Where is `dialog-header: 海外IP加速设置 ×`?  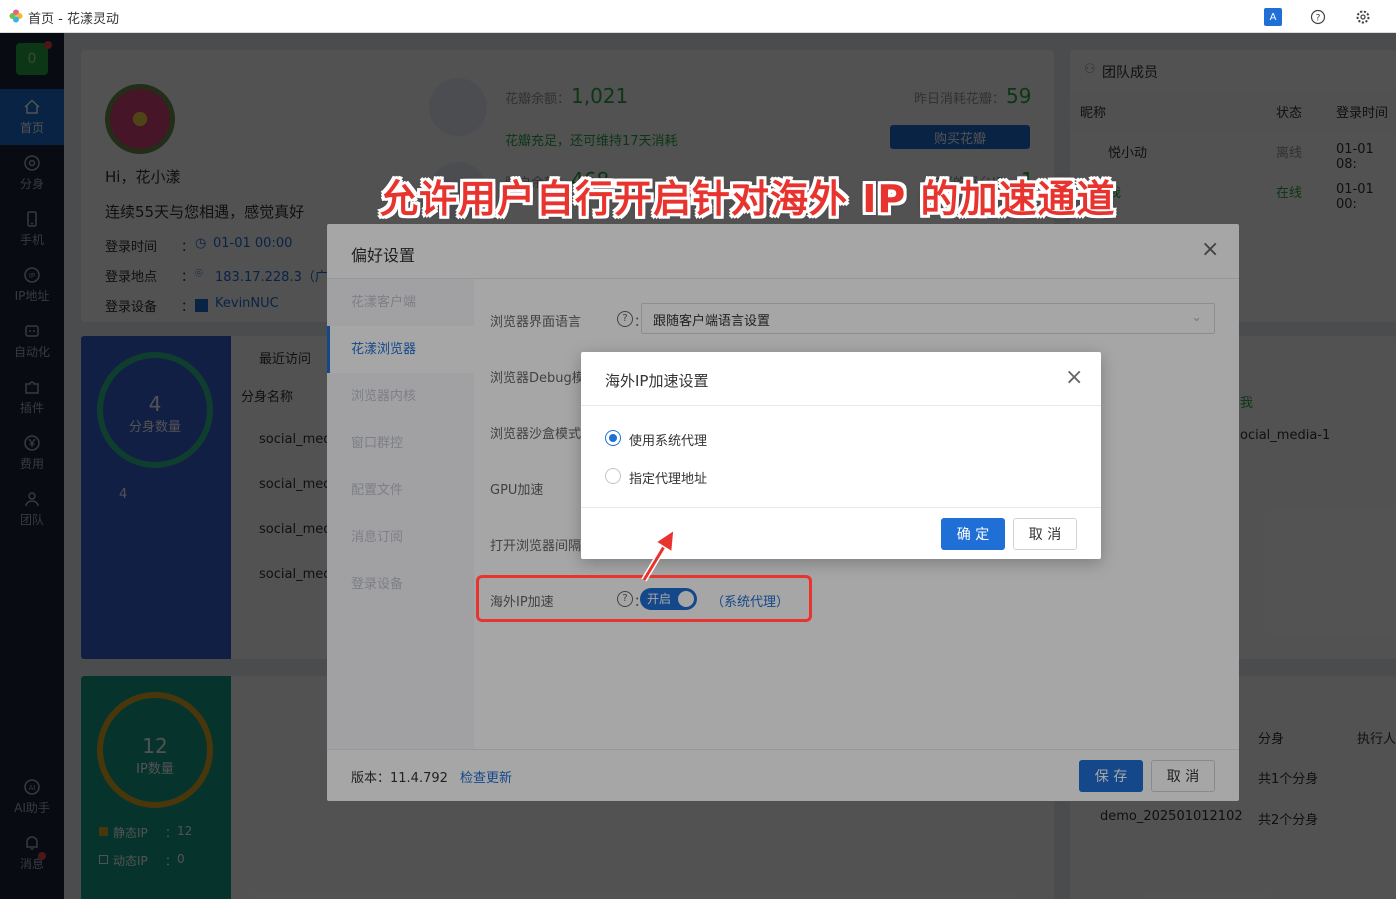
dialog-header: 海外IP加速设置 × is located at coordinates (841, 379).